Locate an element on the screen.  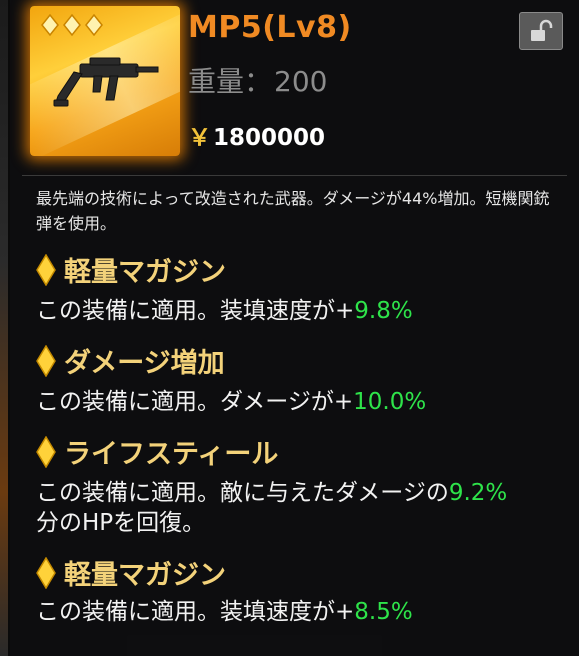
item-thumbnail is located at coordinates (105, 81).